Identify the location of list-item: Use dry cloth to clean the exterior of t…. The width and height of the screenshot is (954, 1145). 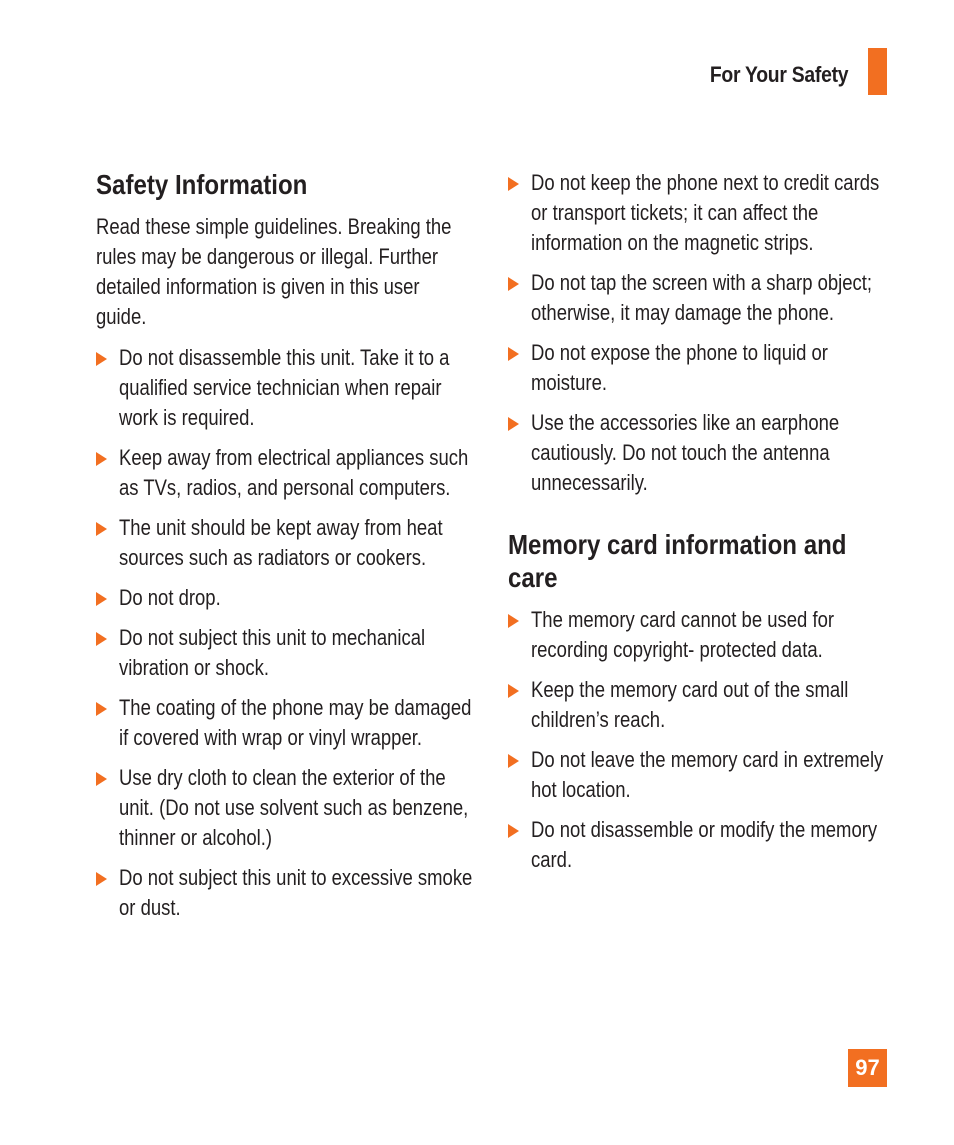
(322, 808).